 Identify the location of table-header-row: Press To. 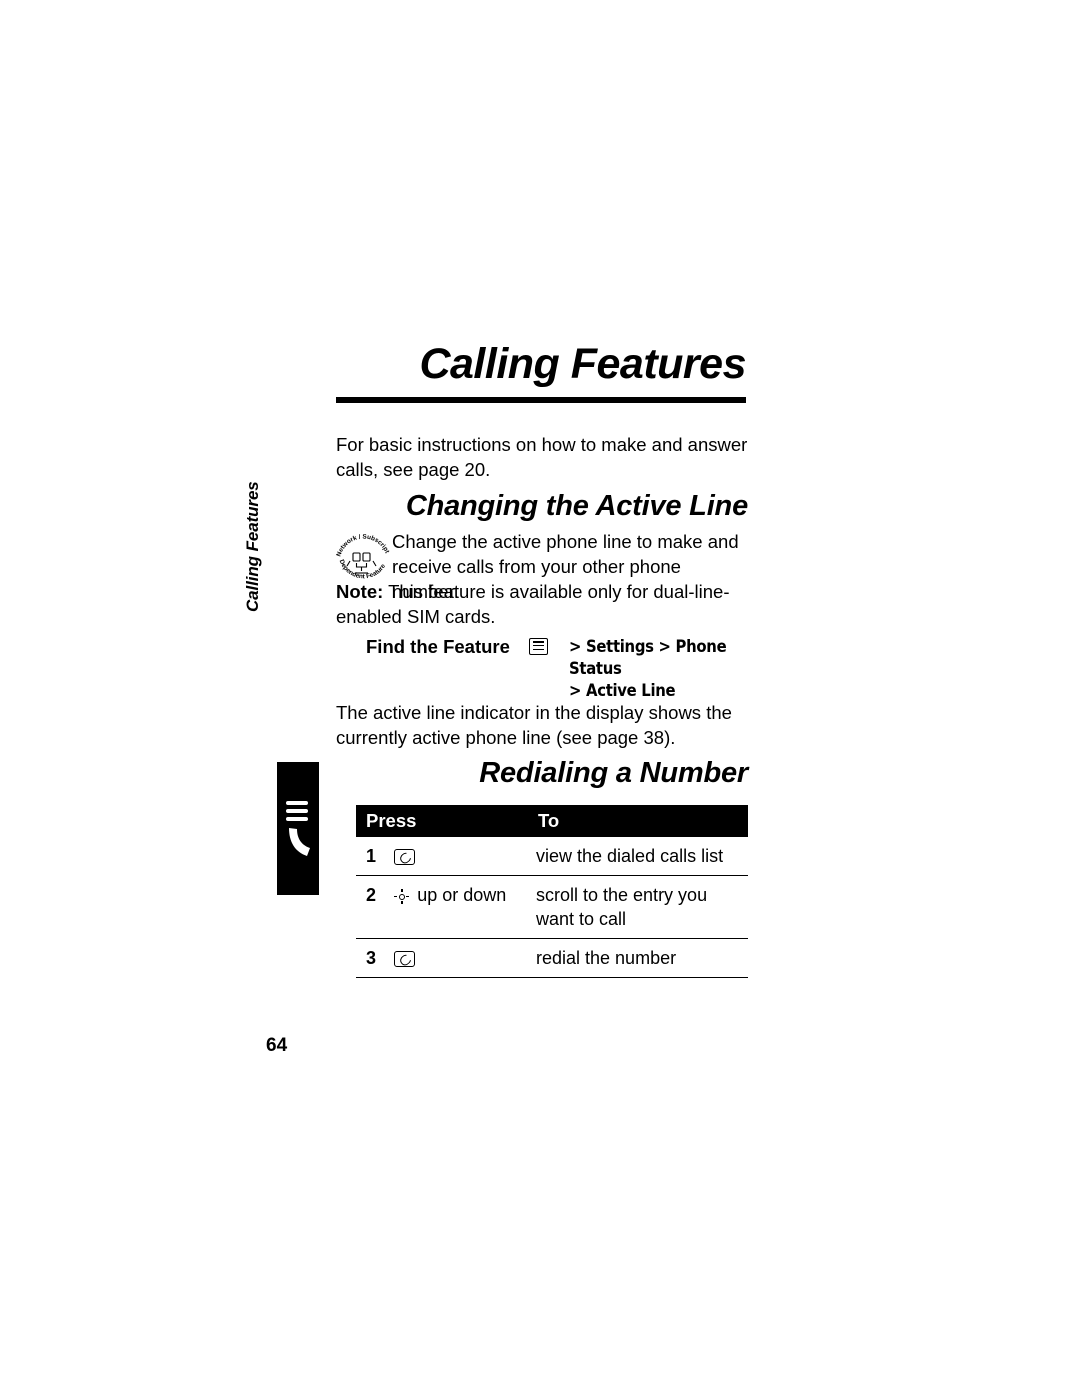
(552, 821).